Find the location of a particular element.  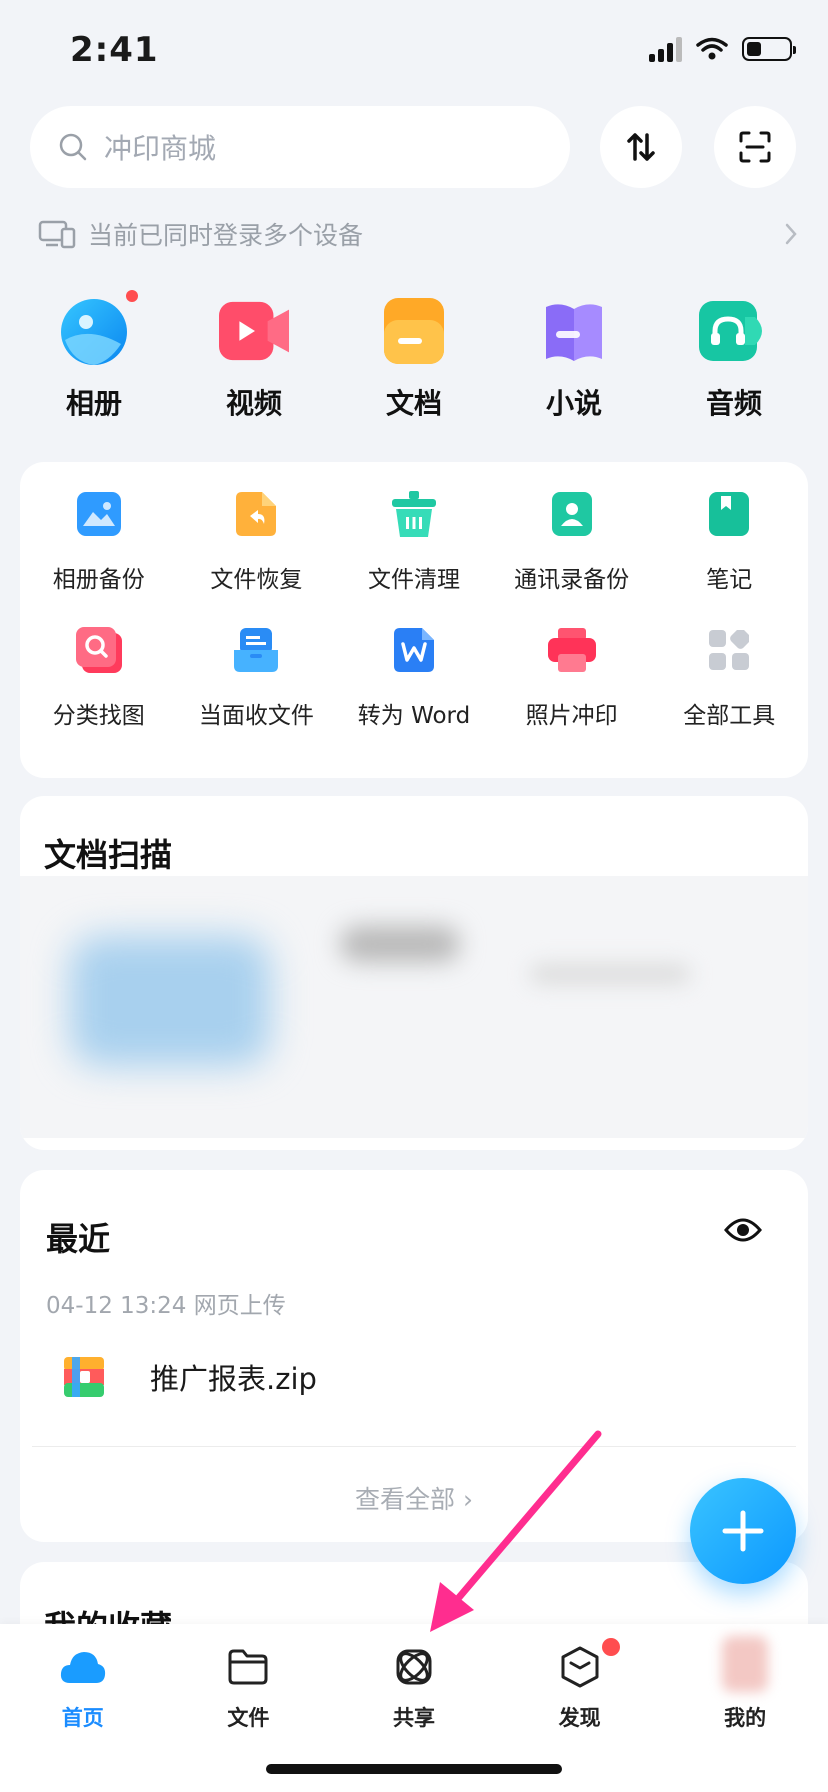

devices-icon is located at coordinates (57, 234).